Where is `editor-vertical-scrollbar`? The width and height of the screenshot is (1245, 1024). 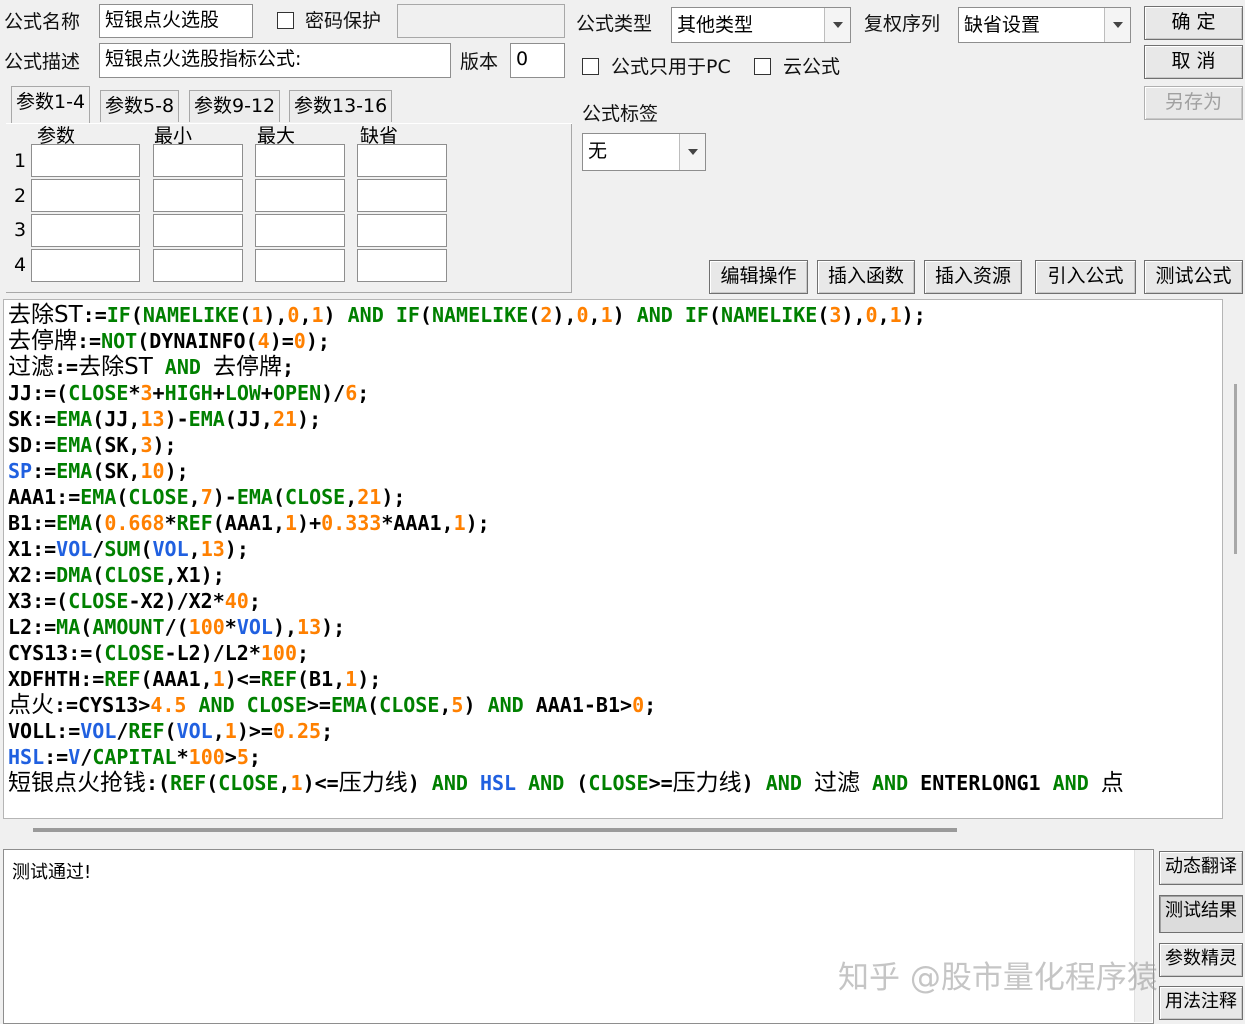
editor-vertical-scrollbar is located at coordinates (1233, 559).